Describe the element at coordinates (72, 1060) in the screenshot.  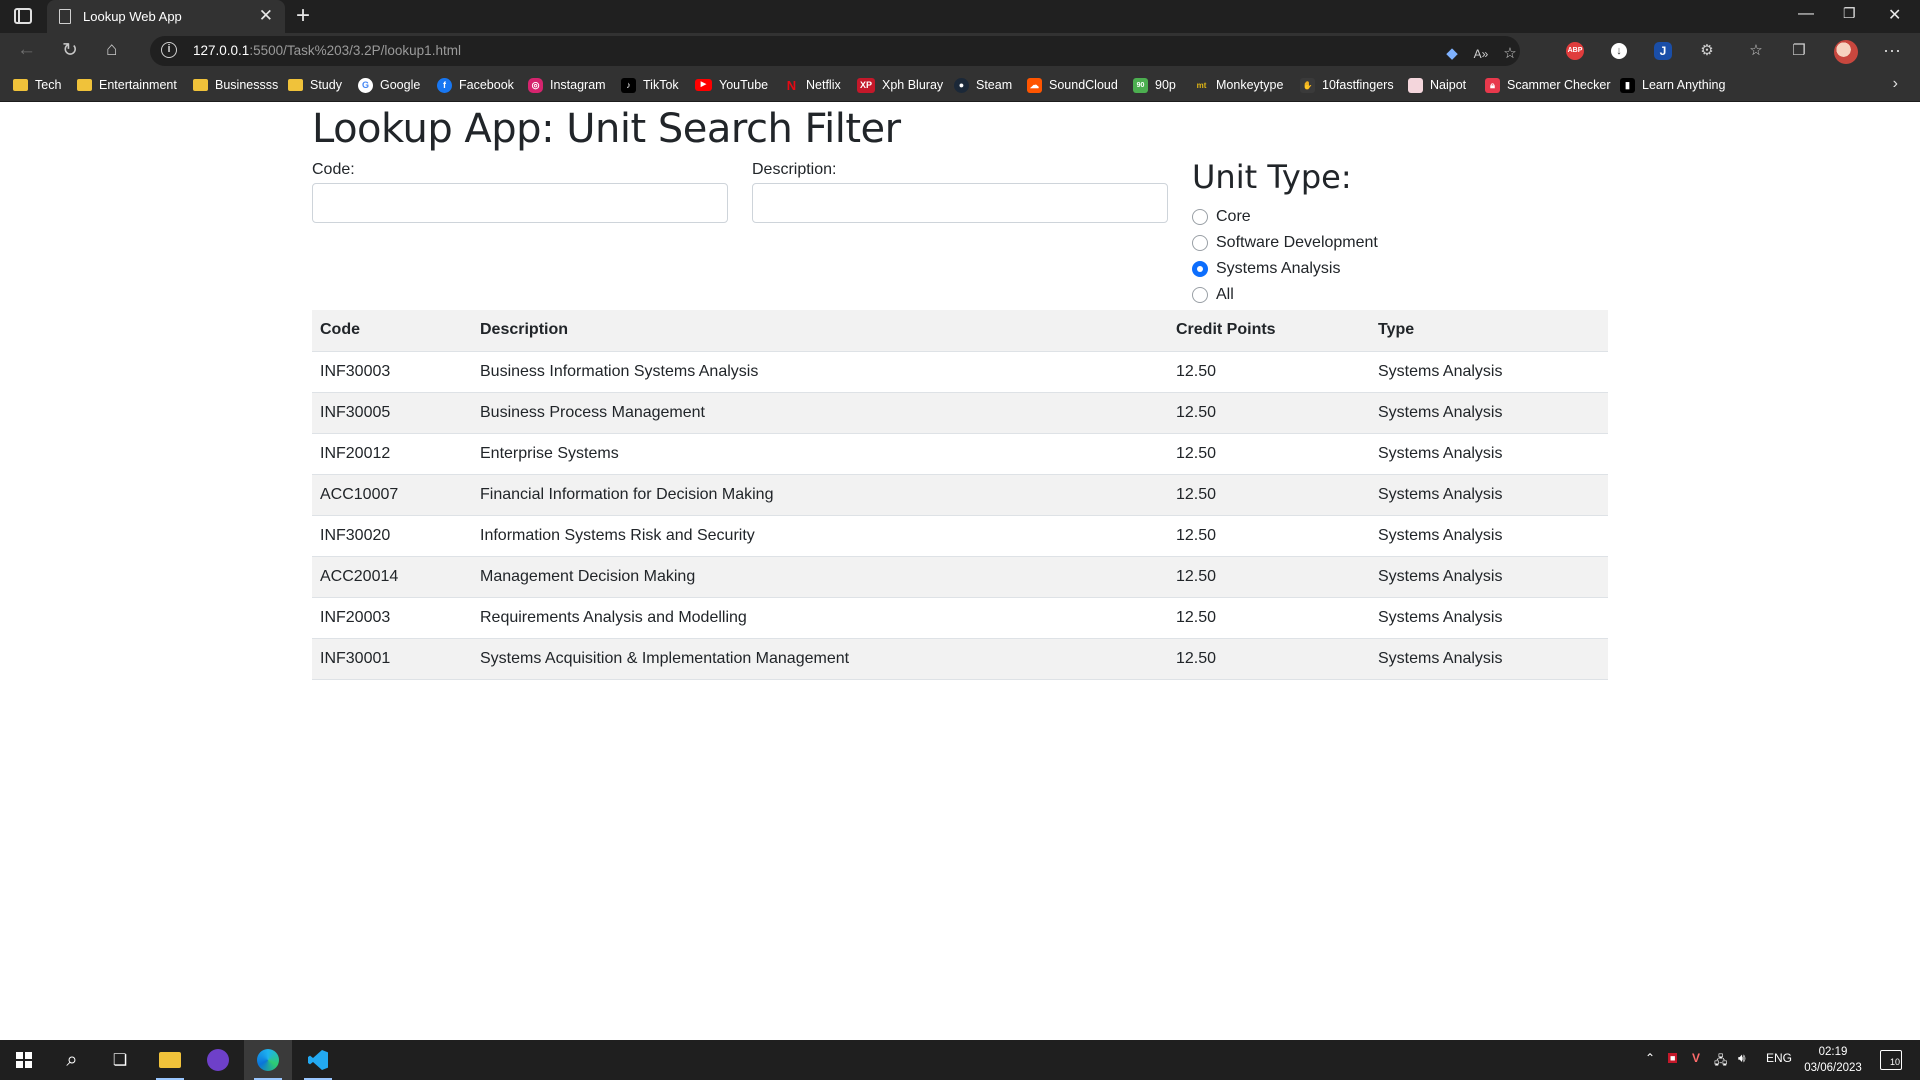
I see `search-icon: ⌕` at that location.